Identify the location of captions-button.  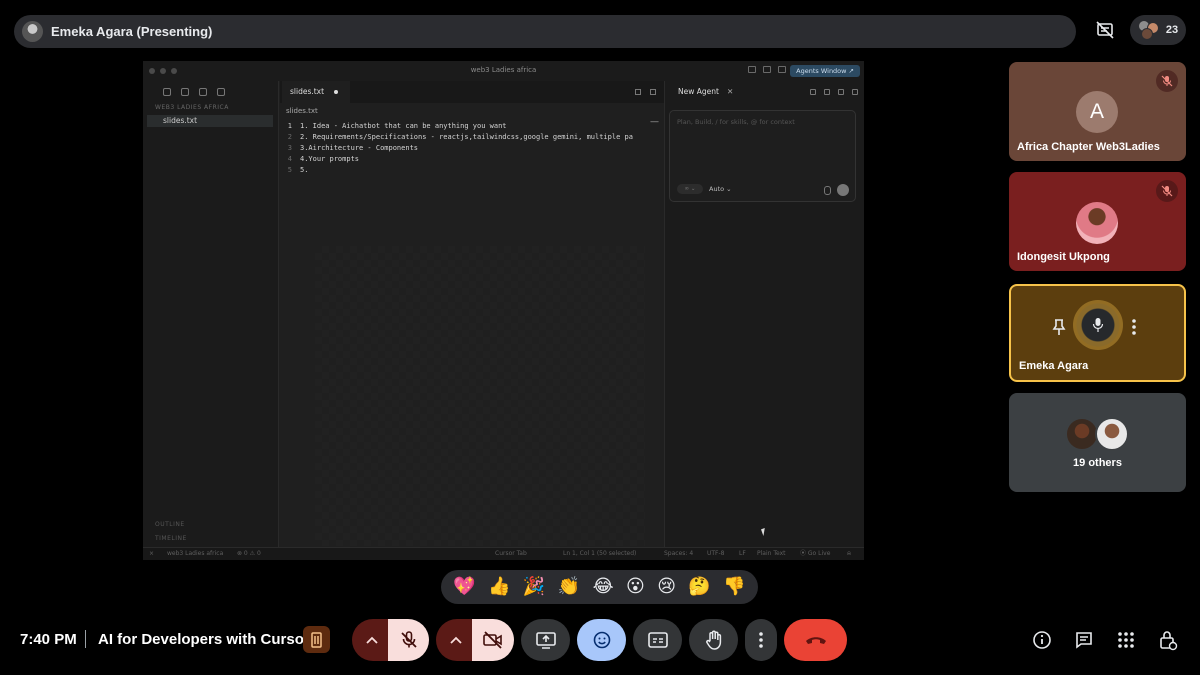
(657, 640).